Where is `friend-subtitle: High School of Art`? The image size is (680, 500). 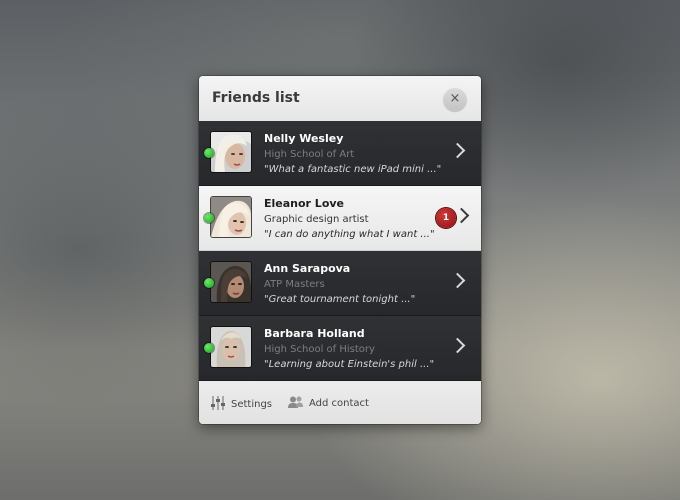 friend-subtitle: High School of Art is located at coordinates (309, 154).